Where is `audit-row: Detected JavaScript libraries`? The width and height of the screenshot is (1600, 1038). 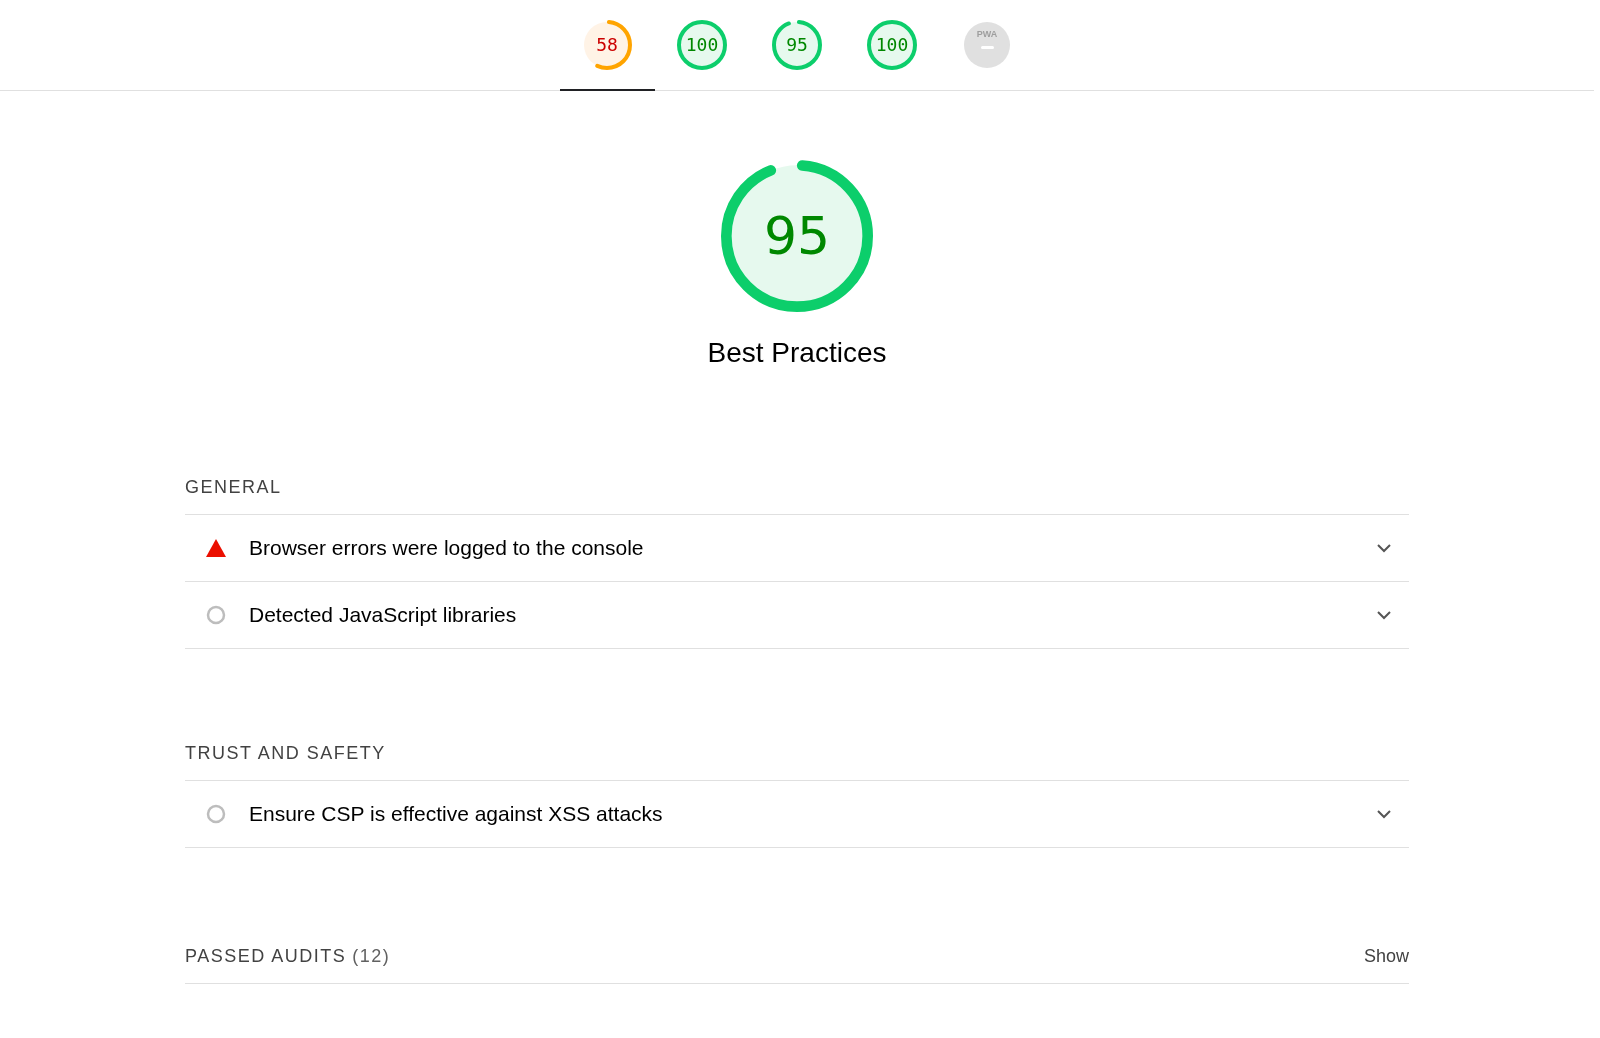
audit-row: Detected JavaScript libraries is located at coordinates (797, 615).